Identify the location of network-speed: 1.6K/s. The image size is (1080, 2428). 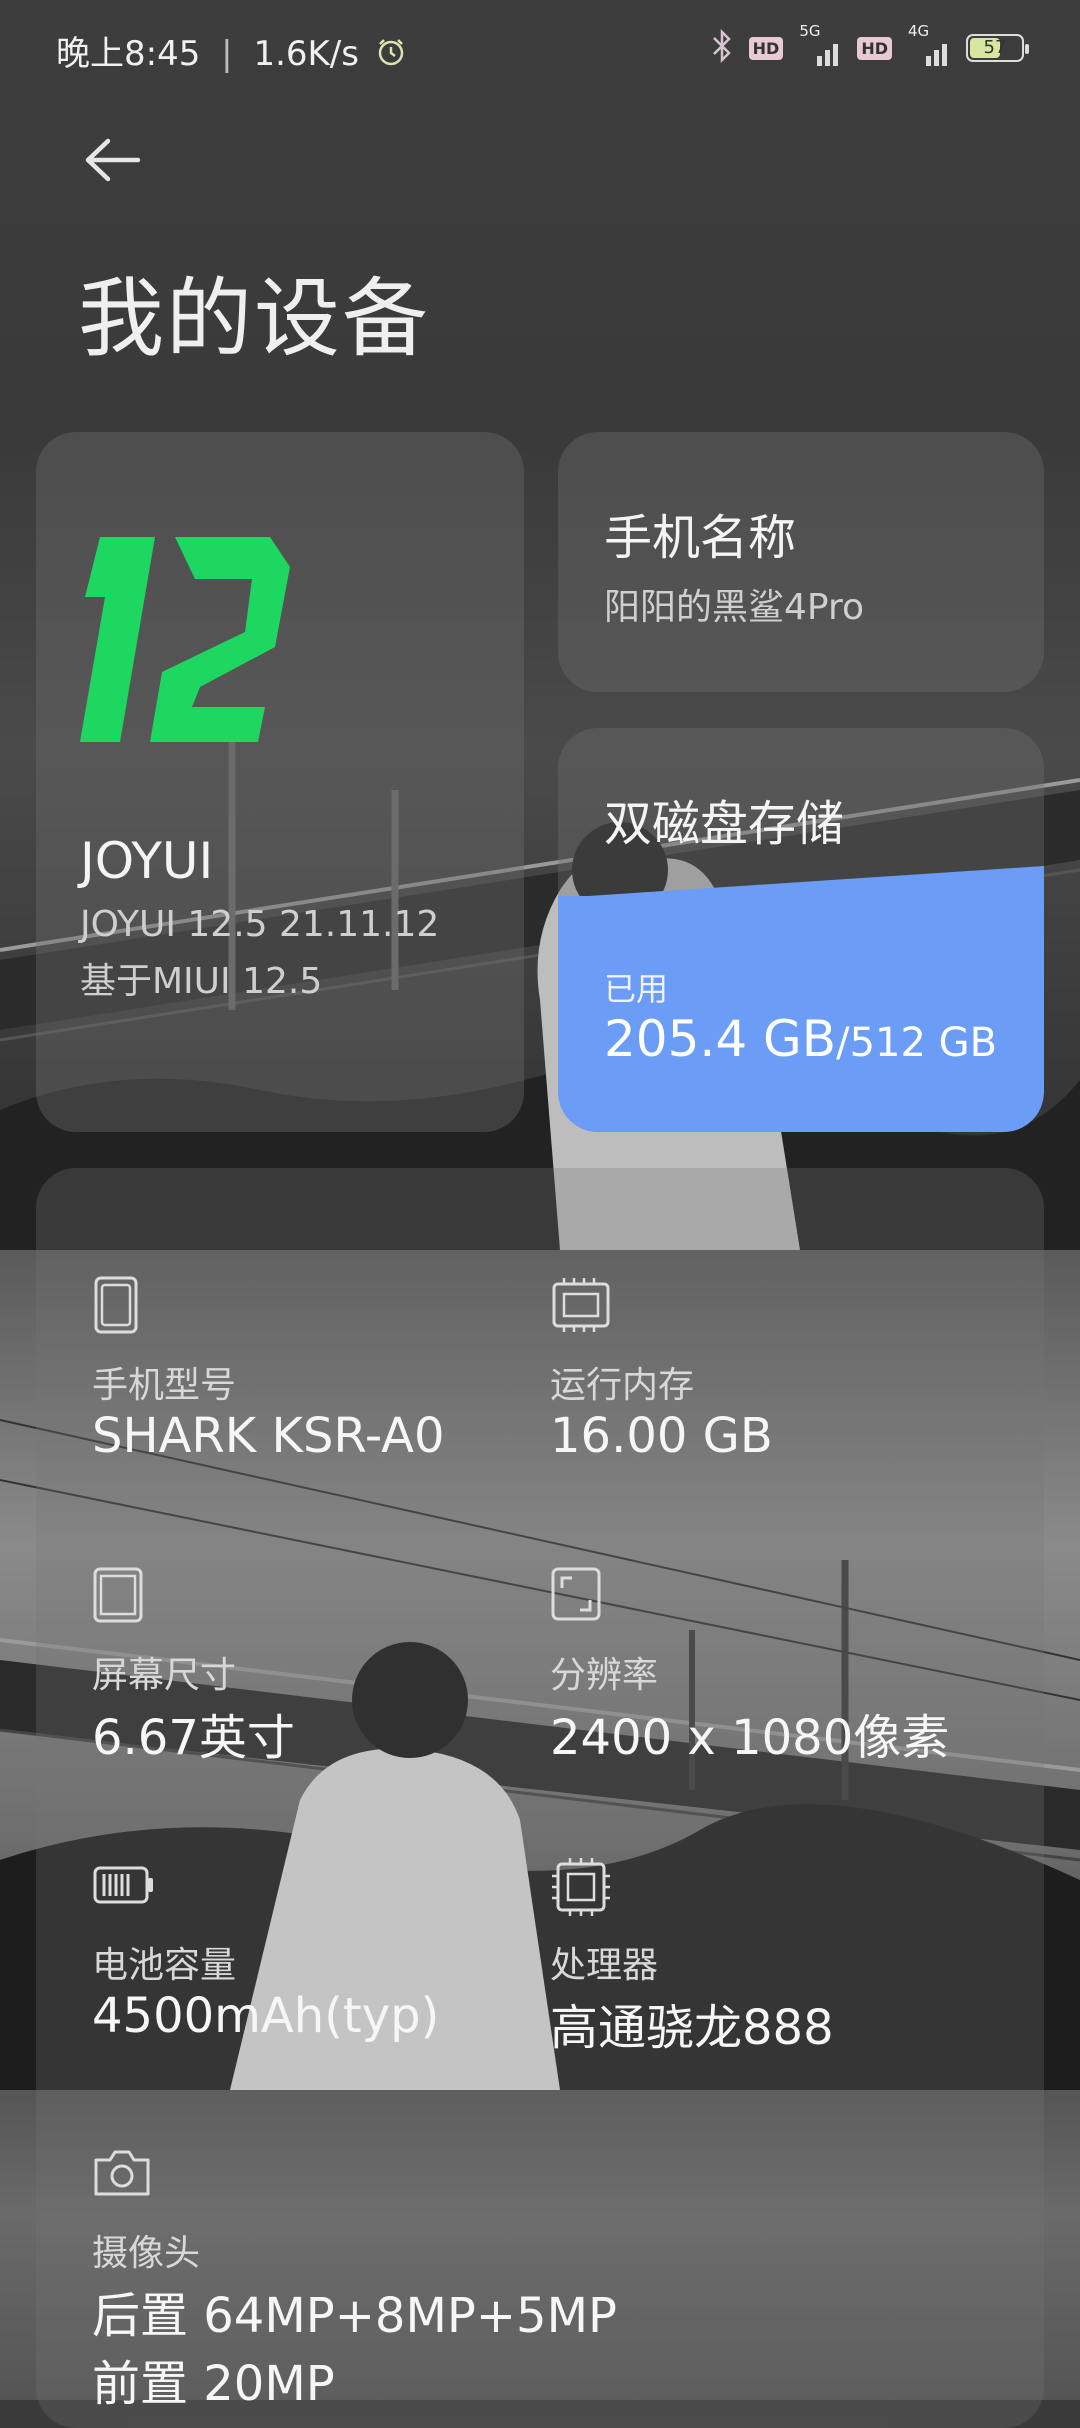
(306, 54).